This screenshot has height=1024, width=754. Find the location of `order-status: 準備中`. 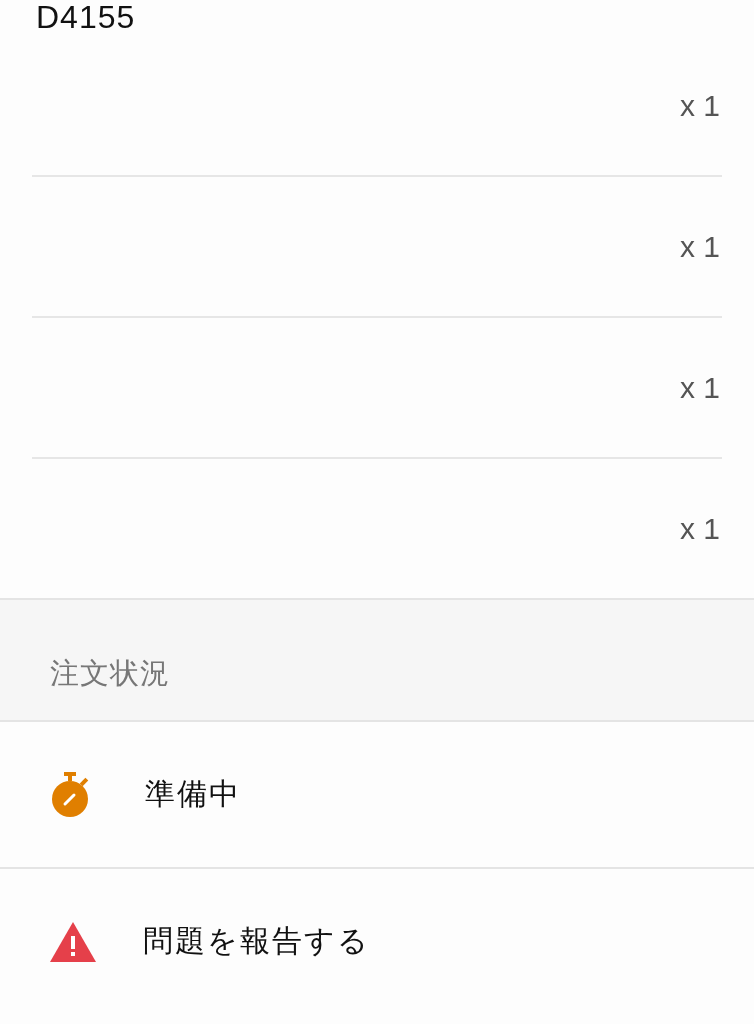

order-status: 準備中 is located at coordinates (193, 794).